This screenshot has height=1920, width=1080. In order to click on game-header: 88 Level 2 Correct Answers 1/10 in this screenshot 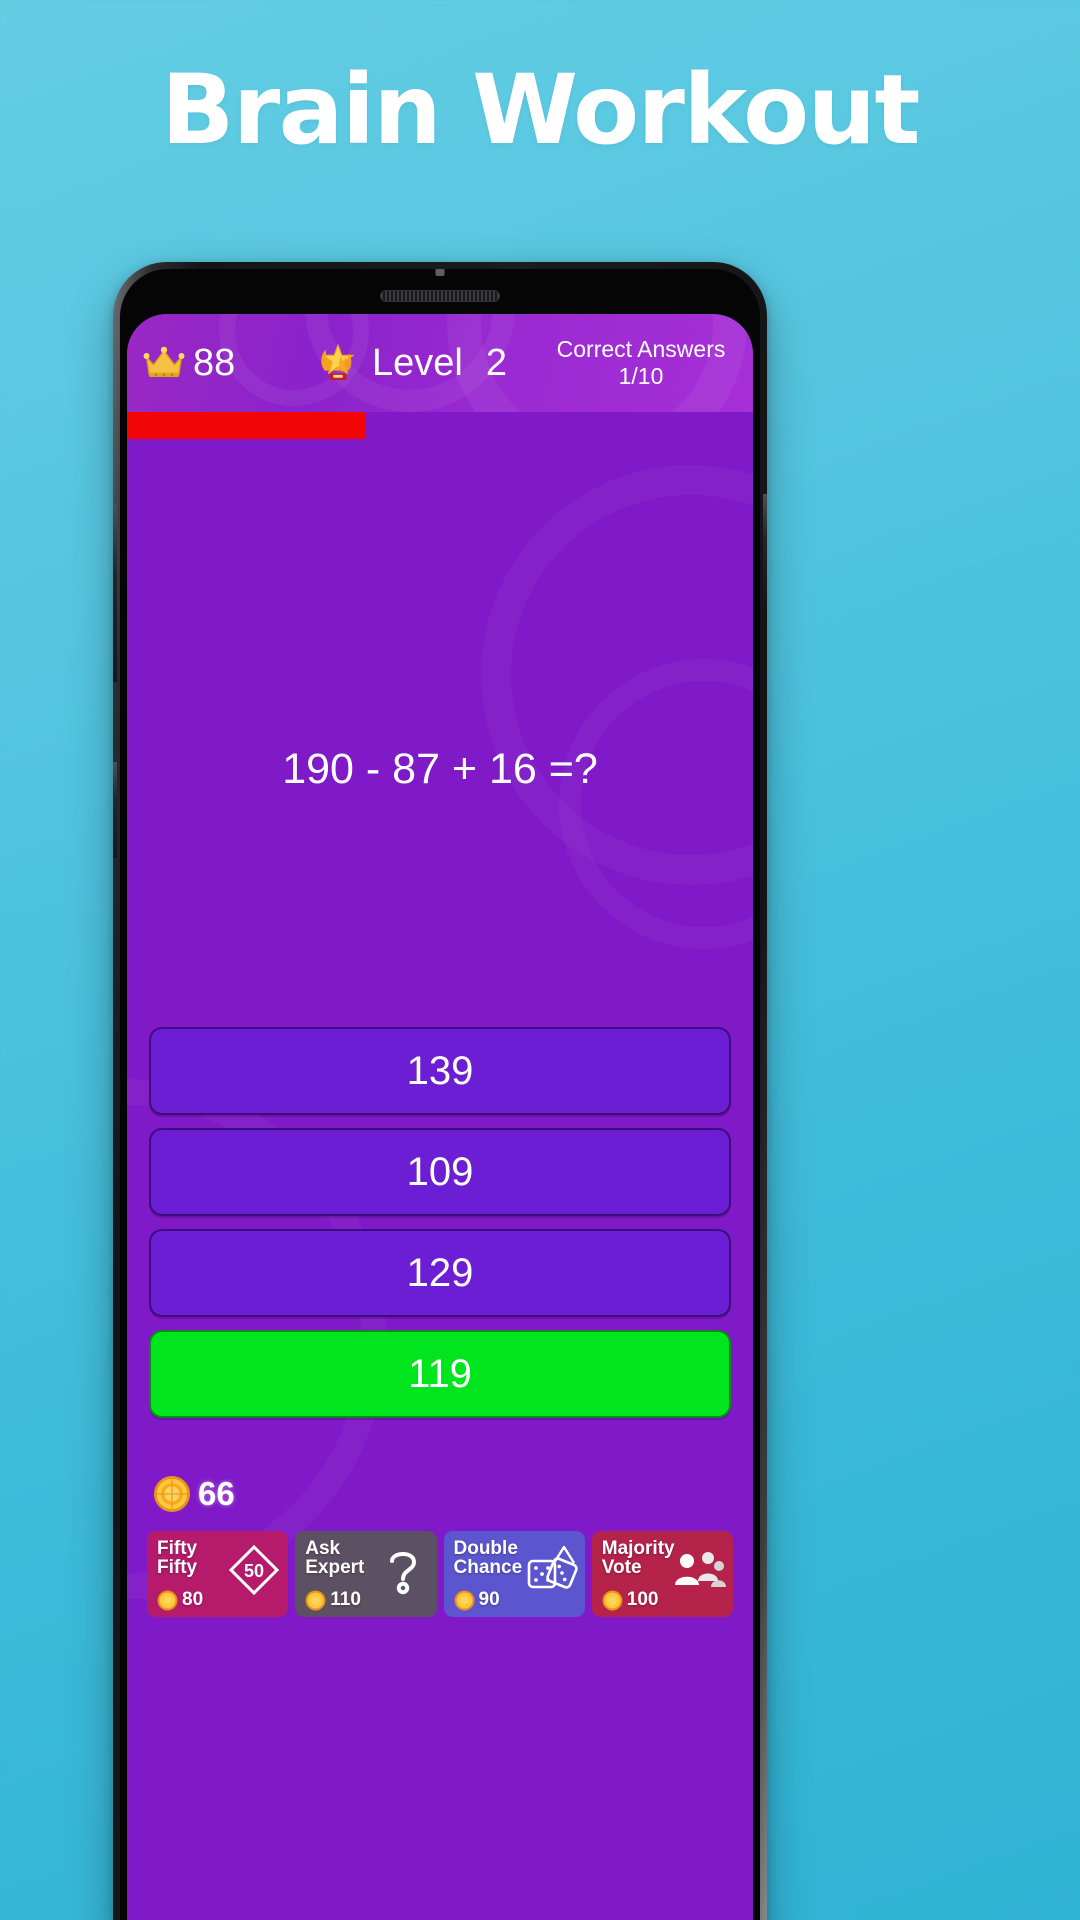, I will do `click(440, 363)`.